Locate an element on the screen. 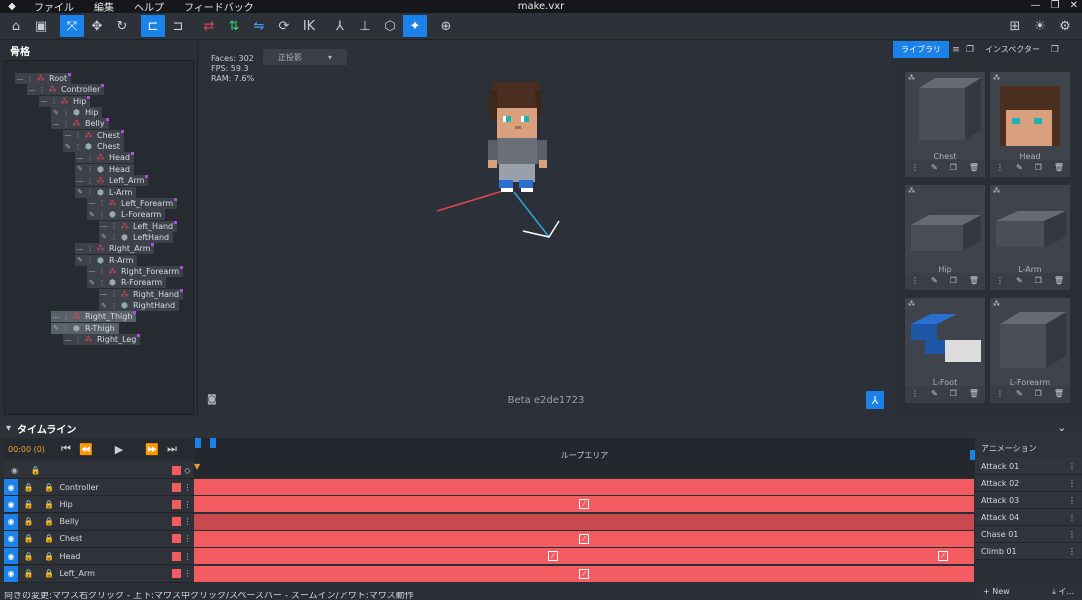 The height and width of the screenshot is (600, 1082). animation-item: Climb 01 ⋮ is located at coordinates (1028, 551).